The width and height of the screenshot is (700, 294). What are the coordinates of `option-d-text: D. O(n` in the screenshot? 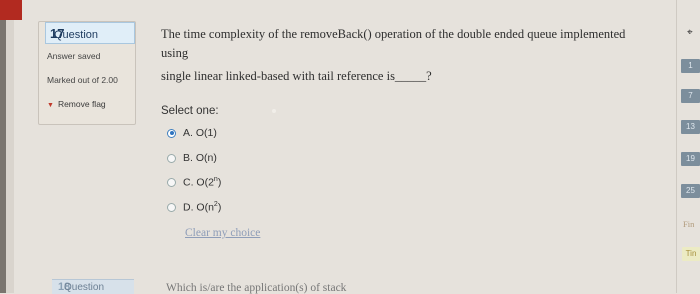 It's located at (198, 207).